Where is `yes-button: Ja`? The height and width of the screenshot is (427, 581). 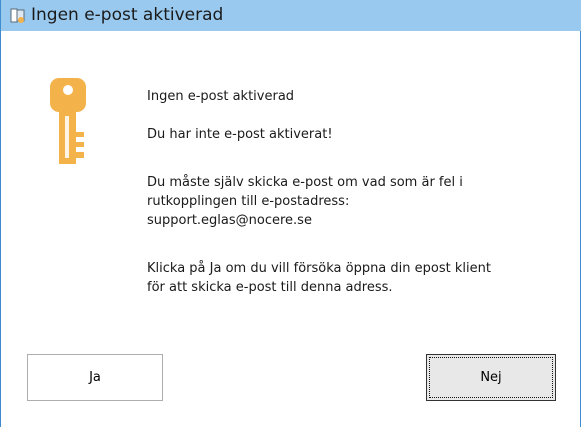
yes-button: Ja is located at coordinates (95, 377).